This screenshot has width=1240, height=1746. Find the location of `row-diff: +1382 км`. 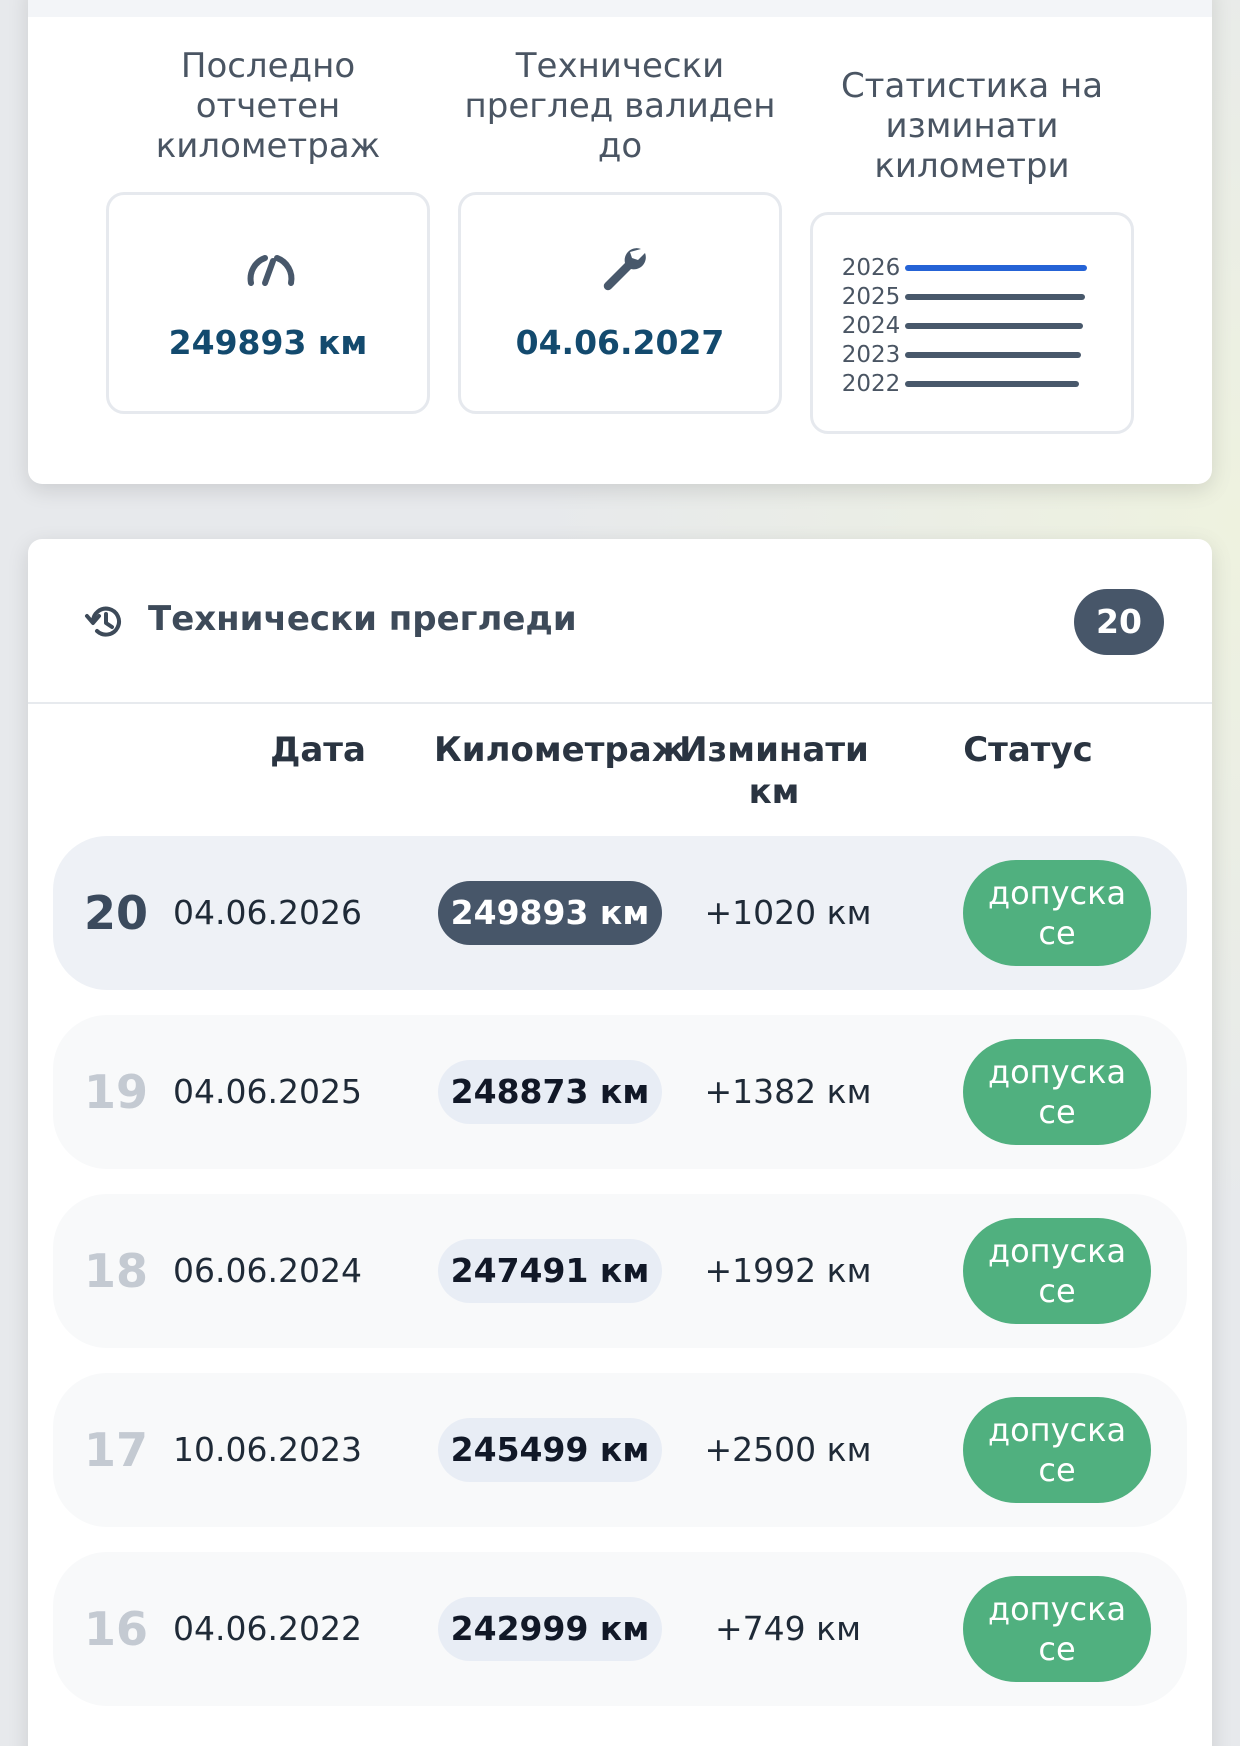

row-diff: +1382 км is located at coordinates (788, 1091).